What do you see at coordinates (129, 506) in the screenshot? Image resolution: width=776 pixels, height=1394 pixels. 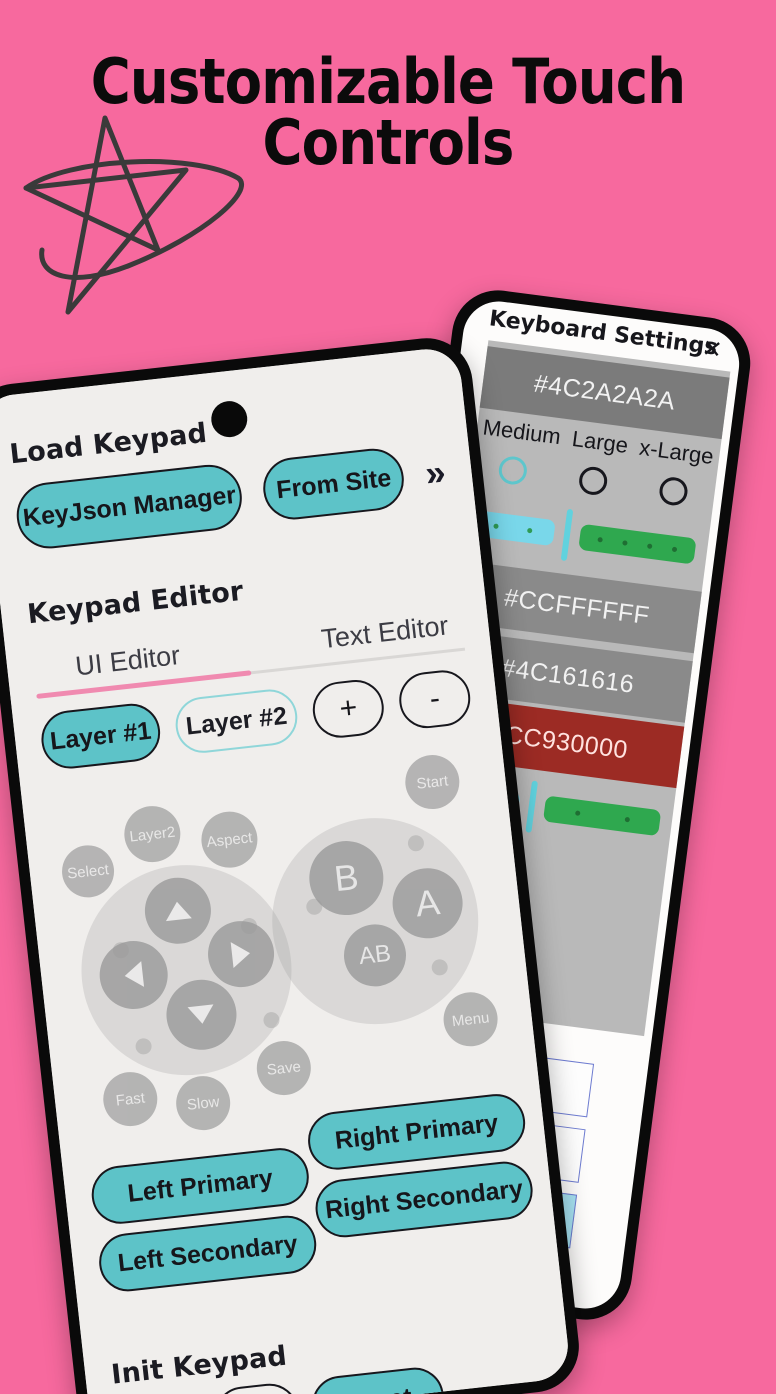 I see `keyjson-manager-button: KeyJson Manager` at bounding box center [129, 506].